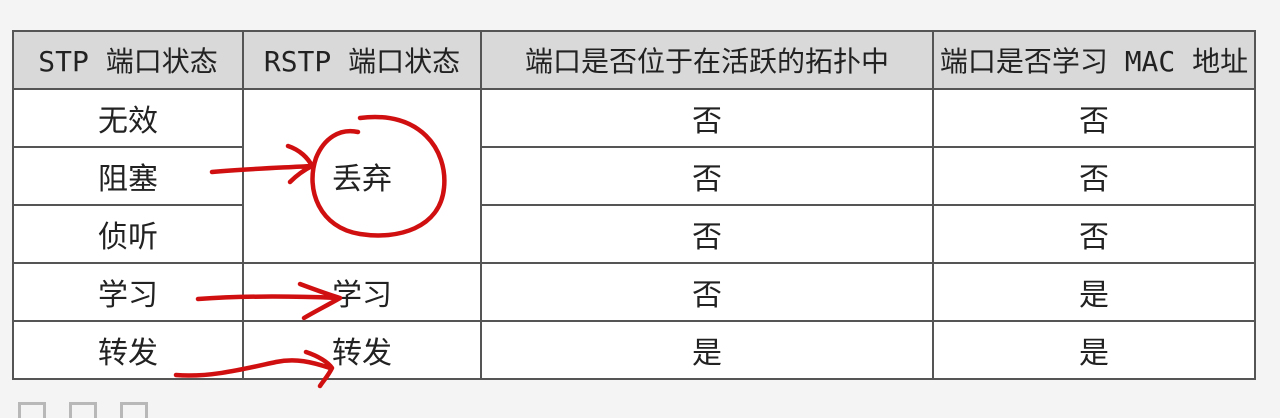  I want to click on table-row: 转发 转发 是 是, so click(634, 350).